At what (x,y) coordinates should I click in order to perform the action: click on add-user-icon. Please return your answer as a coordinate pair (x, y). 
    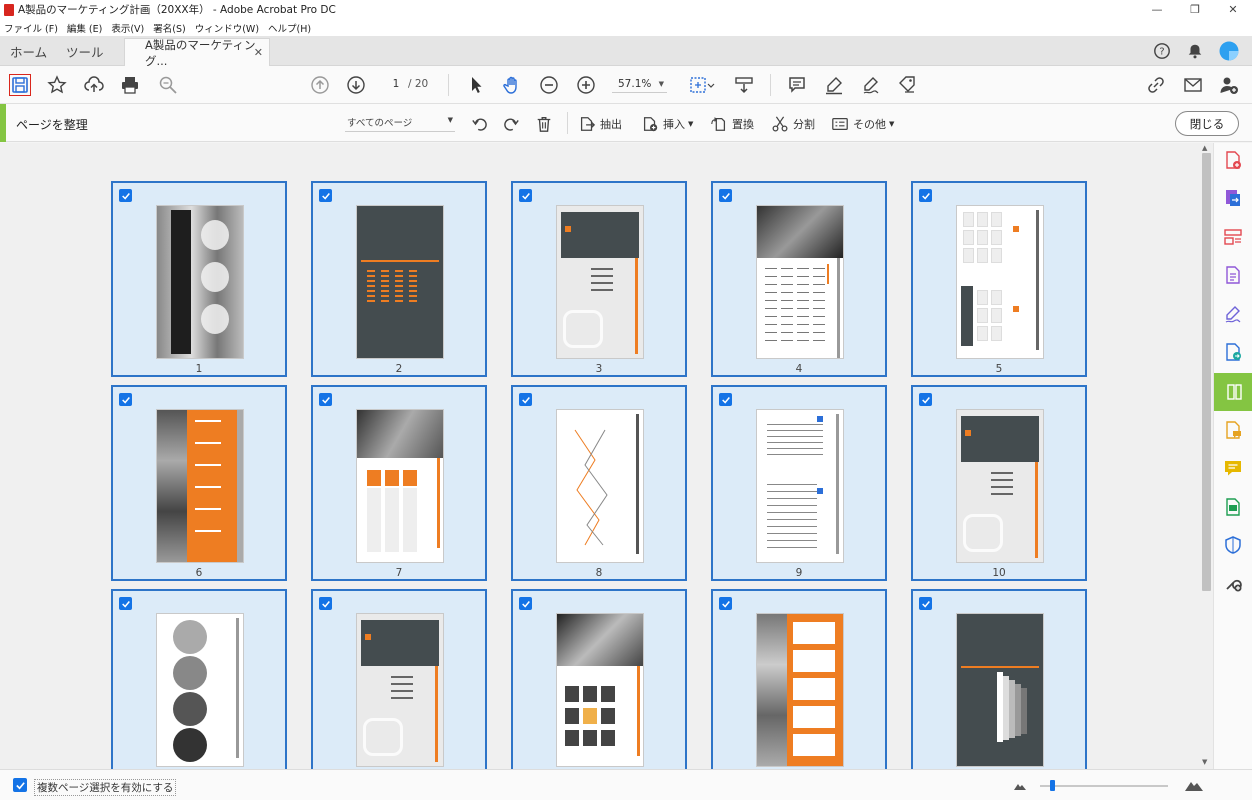
    Looking at the image, I should click on (1229, 85).